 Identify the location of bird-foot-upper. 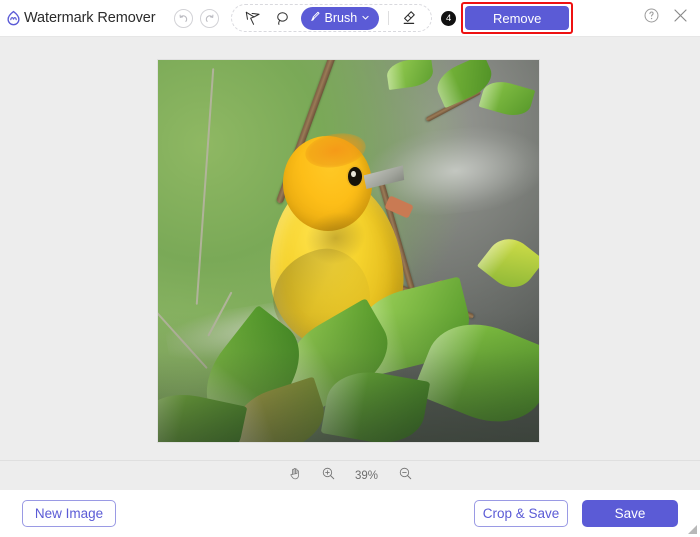
(399, 207).